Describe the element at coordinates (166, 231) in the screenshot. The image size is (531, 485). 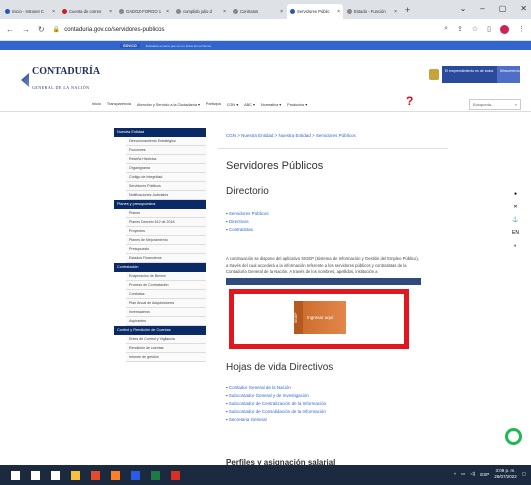
I see `sidebar-item: Proyectos` at that location.